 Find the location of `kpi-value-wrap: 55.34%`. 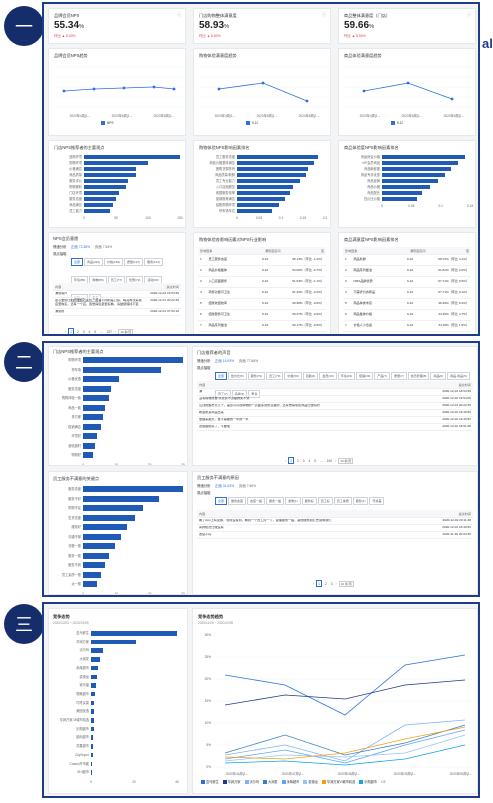

kpi-value-wrap: 55.34% is located at coordinates (69, 25).